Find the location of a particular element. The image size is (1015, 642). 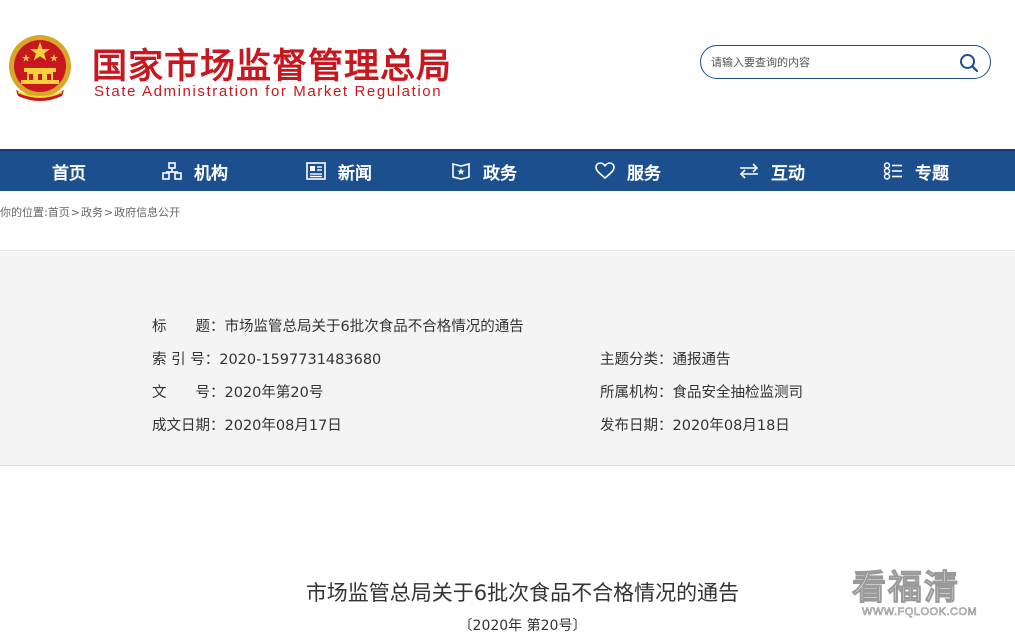

nav-item-home: 首页 is located at coordinates (69, 171).